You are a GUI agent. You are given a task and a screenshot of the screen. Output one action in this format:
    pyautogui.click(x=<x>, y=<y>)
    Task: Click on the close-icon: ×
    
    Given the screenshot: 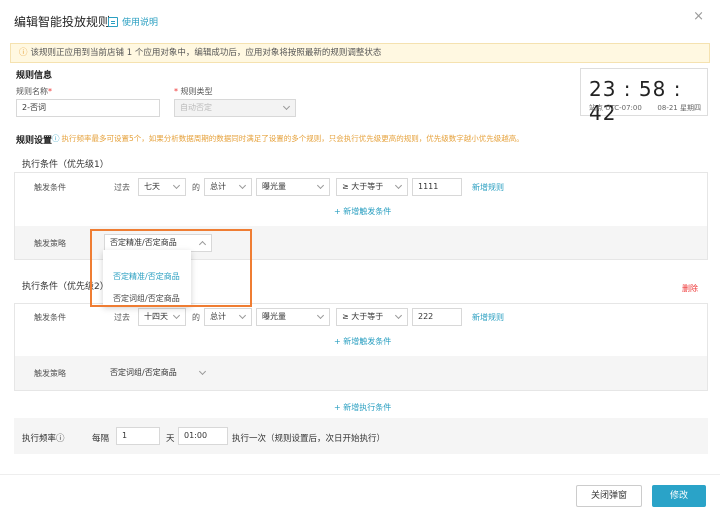 What is the action you would take?
    pyautogui.click(x=698, y=16)
    